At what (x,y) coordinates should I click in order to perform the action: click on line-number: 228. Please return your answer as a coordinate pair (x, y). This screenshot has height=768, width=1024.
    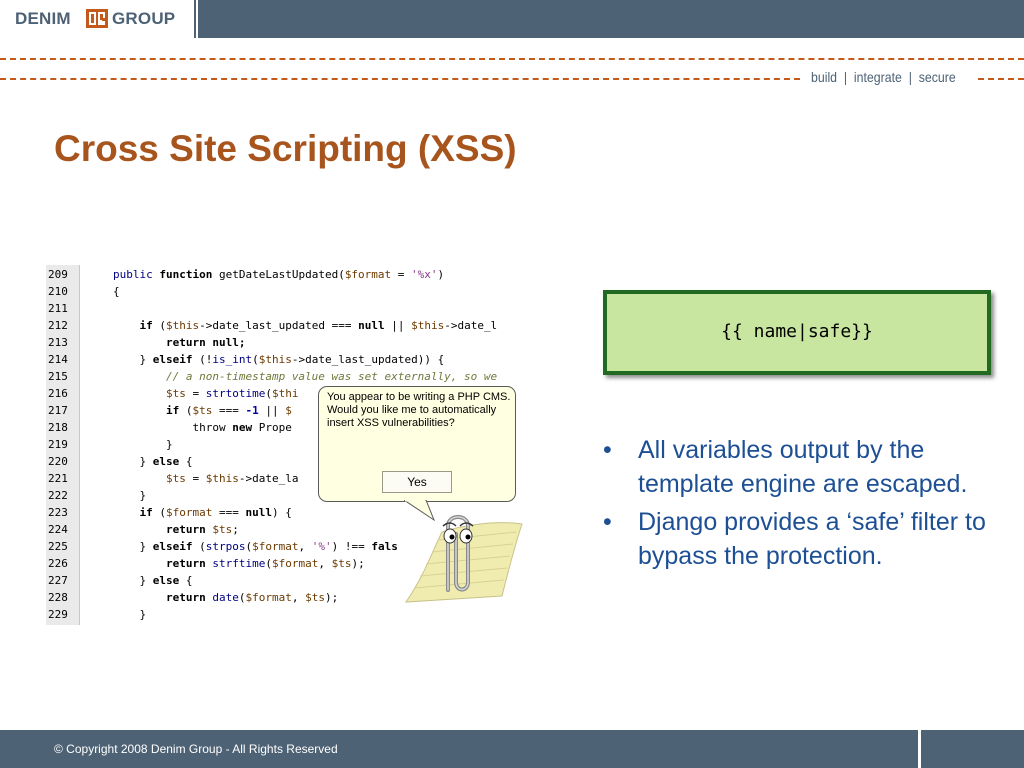
    Looking at the image, I should click on (58, 597).